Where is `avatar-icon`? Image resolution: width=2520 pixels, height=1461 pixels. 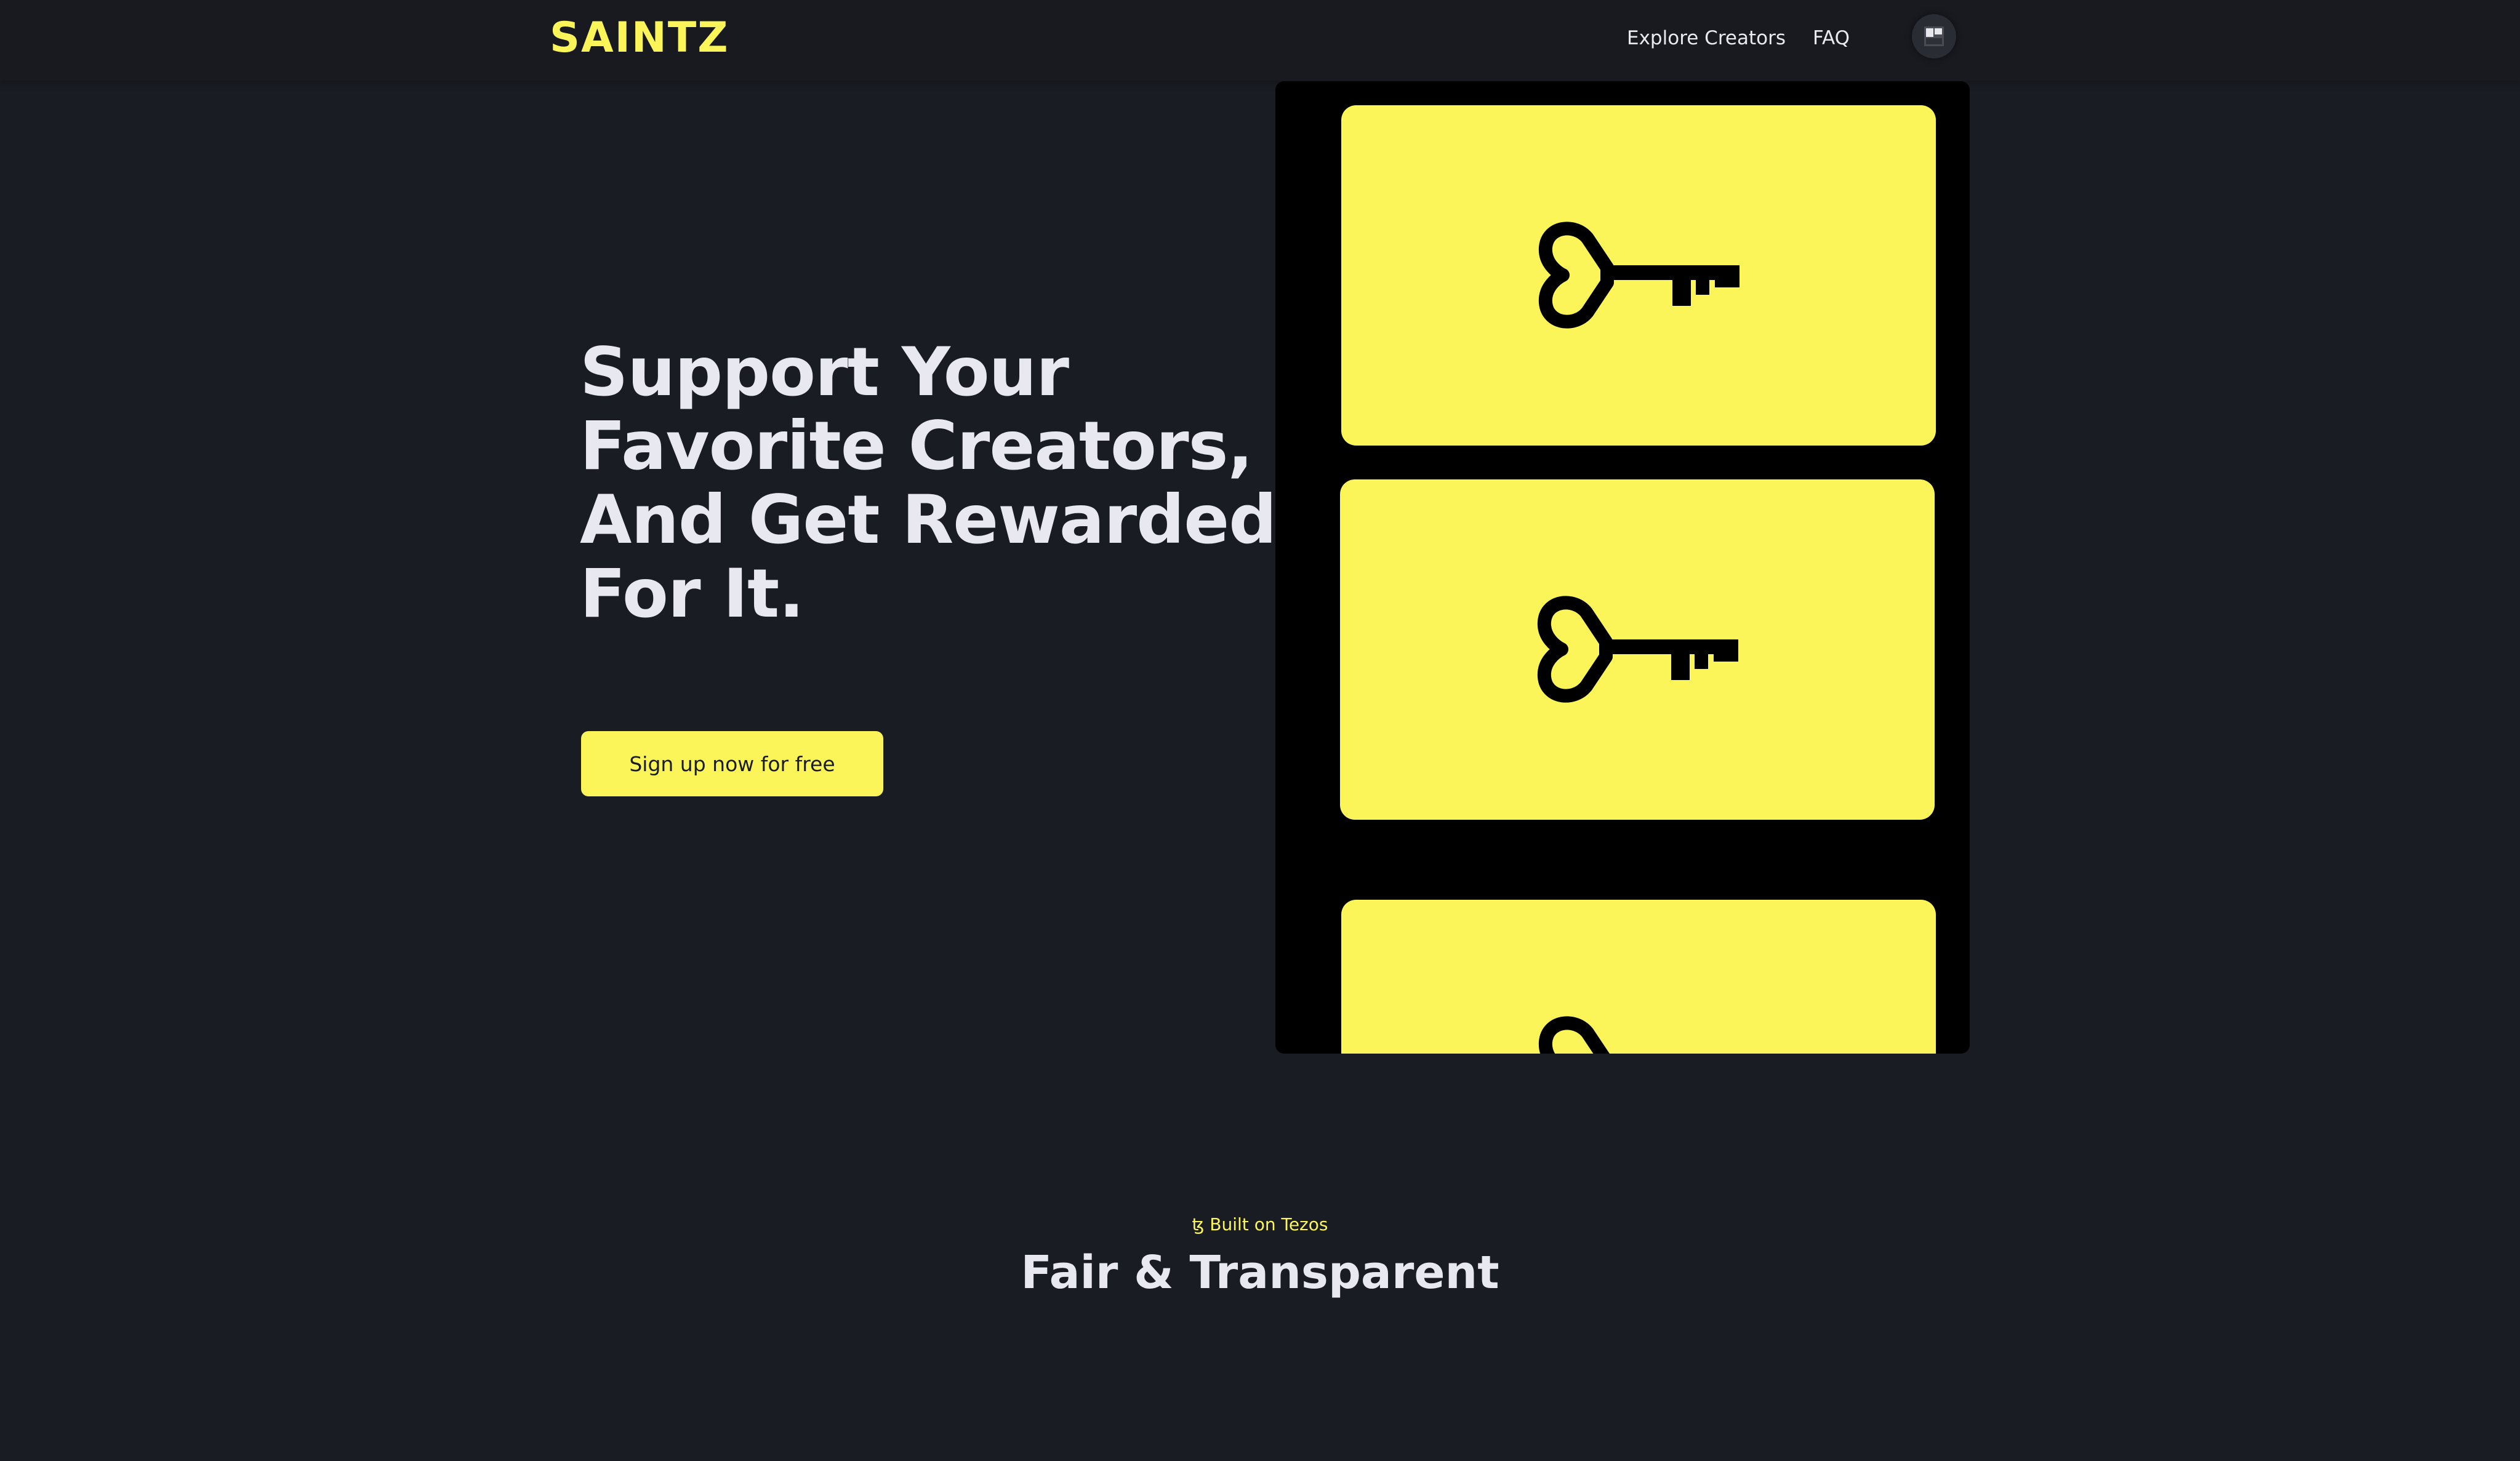
avatar-icon is located at coordinates (1934, 36).